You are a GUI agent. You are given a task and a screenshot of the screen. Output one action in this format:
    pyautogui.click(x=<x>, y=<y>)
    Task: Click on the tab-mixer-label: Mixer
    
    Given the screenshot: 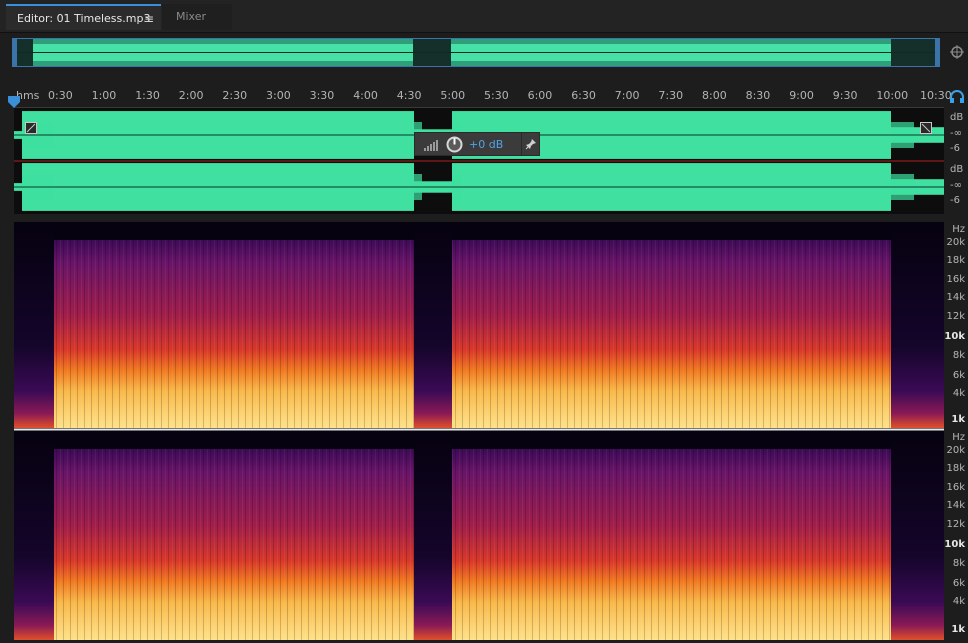 What is the action you would take?
    pyautogui.click(x=191, y=16)
    